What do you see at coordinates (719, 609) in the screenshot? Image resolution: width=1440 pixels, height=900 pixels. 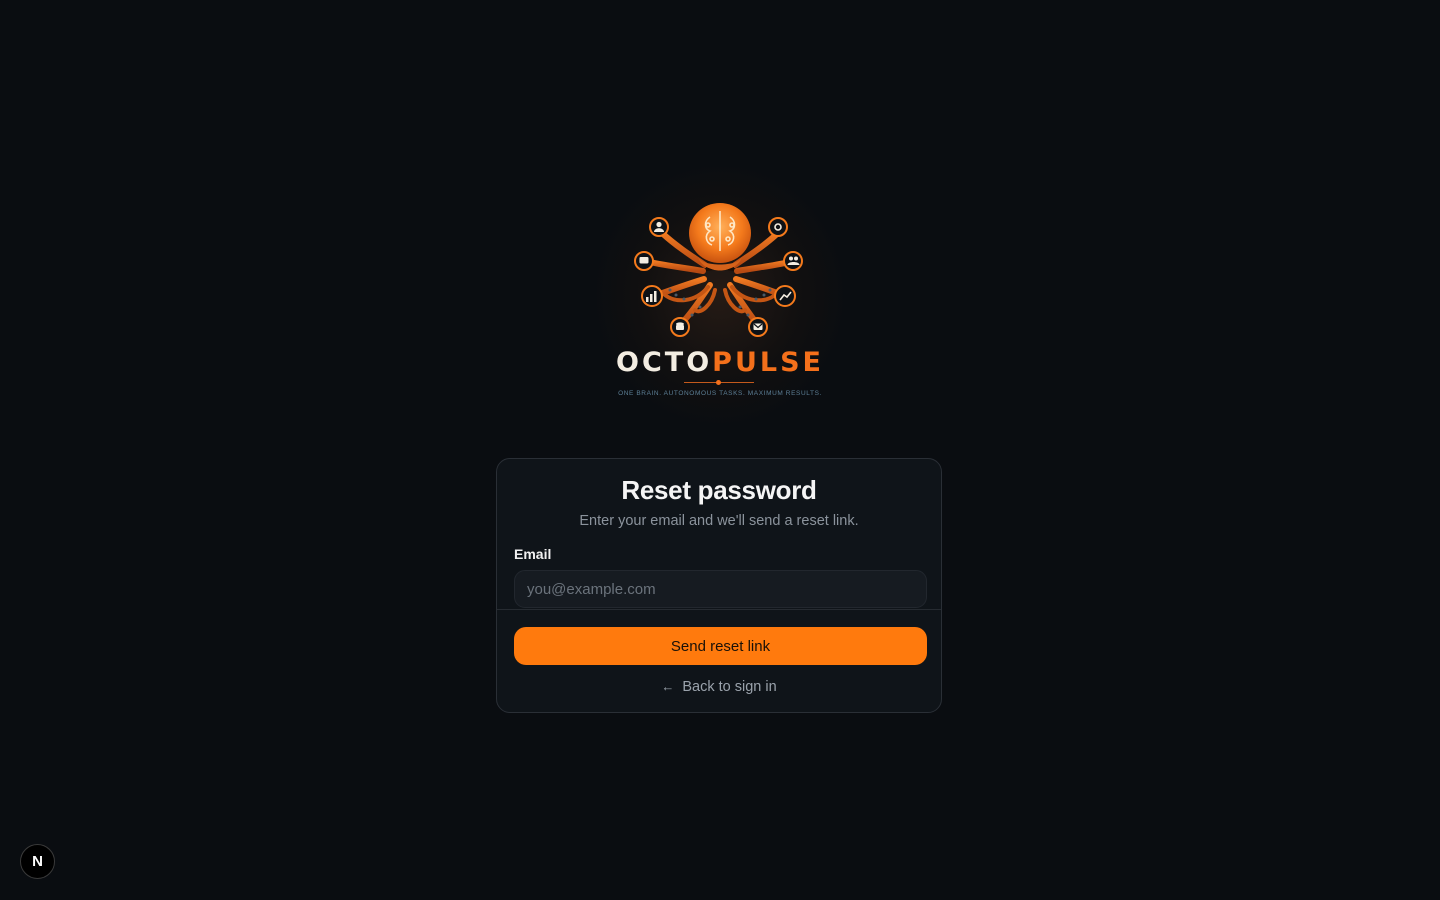 I see `card-divider` at bounding box center [719, 609].